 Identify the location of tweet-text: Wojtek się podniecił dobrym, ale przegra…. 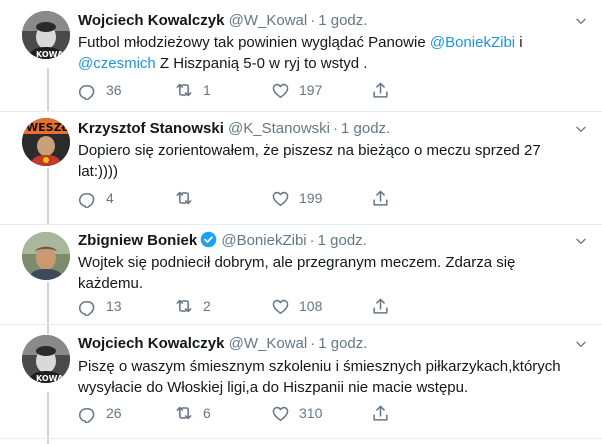
(330, 273).